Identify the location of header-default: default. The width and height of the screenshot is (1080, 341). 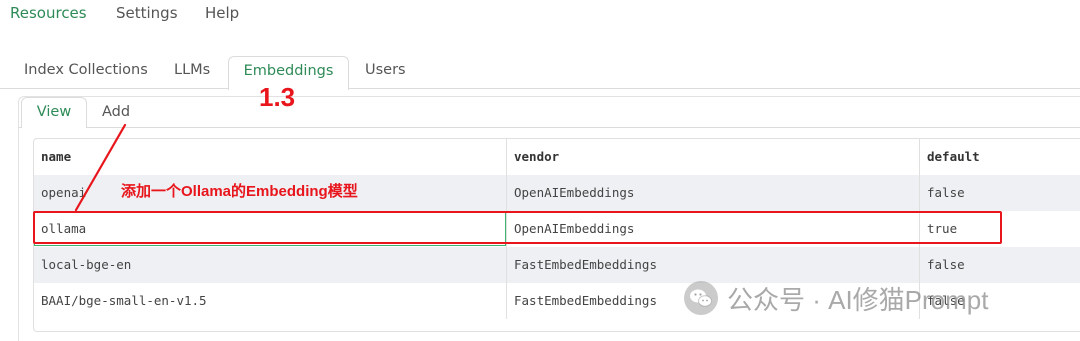
(953, 157).